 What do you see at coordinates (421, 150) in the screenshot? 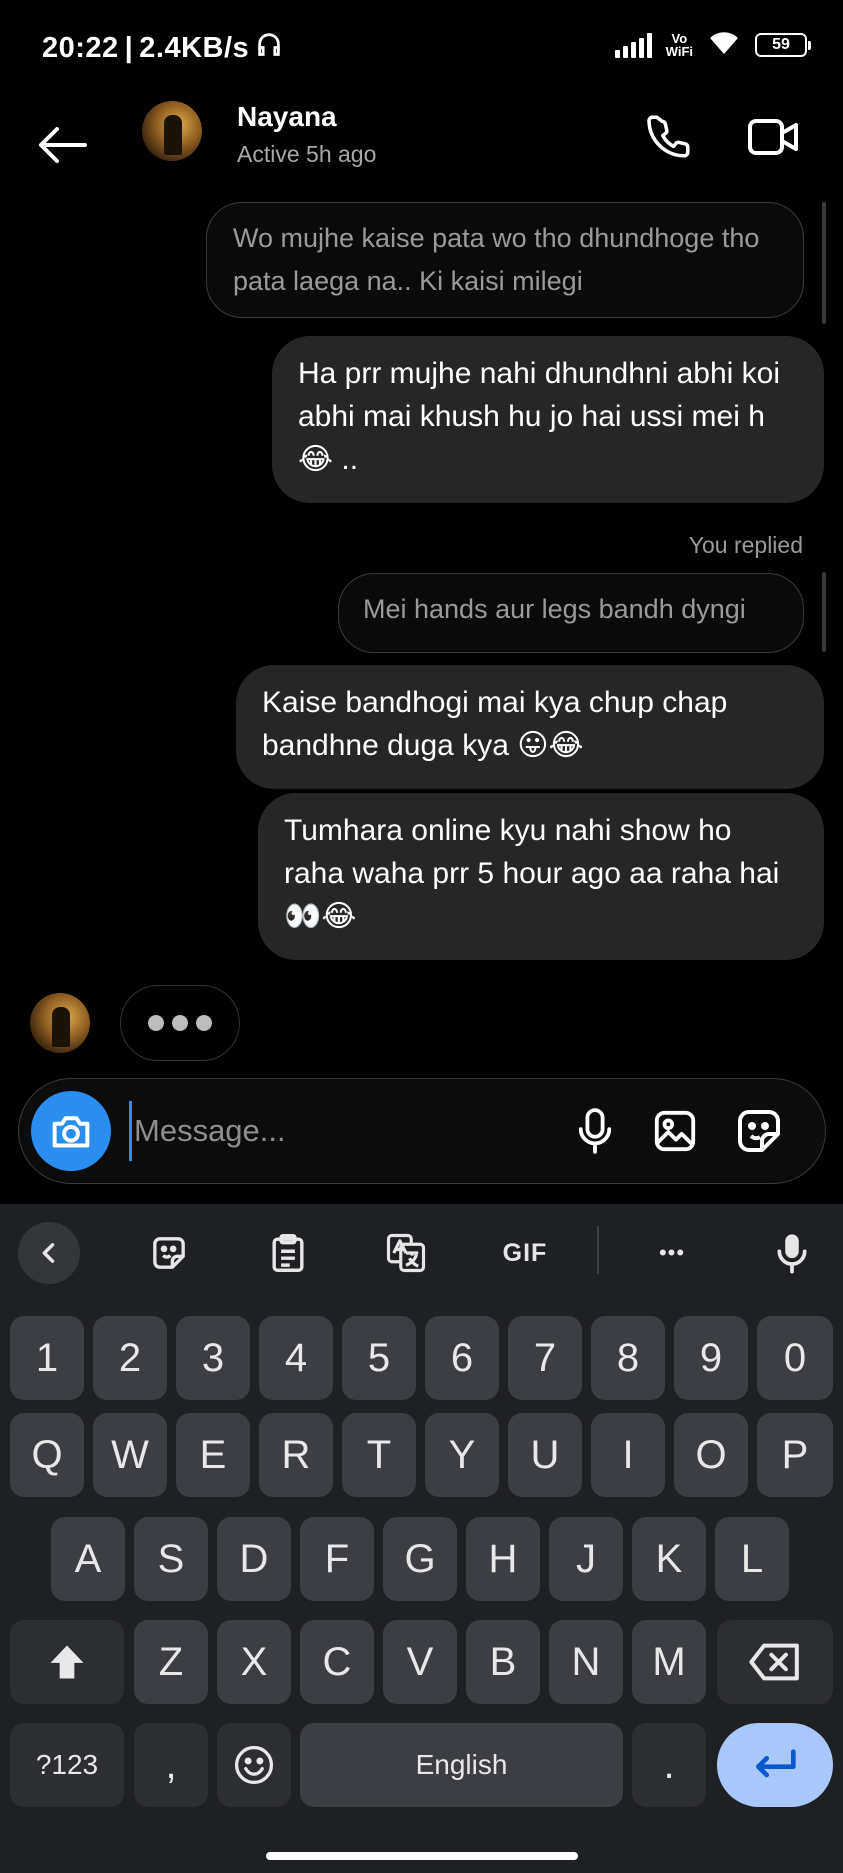
I see `chat-header: Nayana Active 5h ago` at bounding box center [421, 150].